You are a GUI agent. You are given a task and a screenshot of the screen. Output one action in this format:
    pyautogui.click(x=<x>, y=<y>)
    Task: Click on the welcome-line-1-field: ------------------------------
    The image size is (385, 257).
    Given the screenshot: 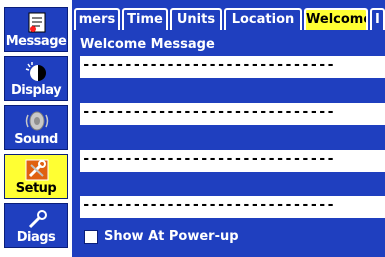 What is the action you would take?
    pyautogui.click(x=232, y=67)
    